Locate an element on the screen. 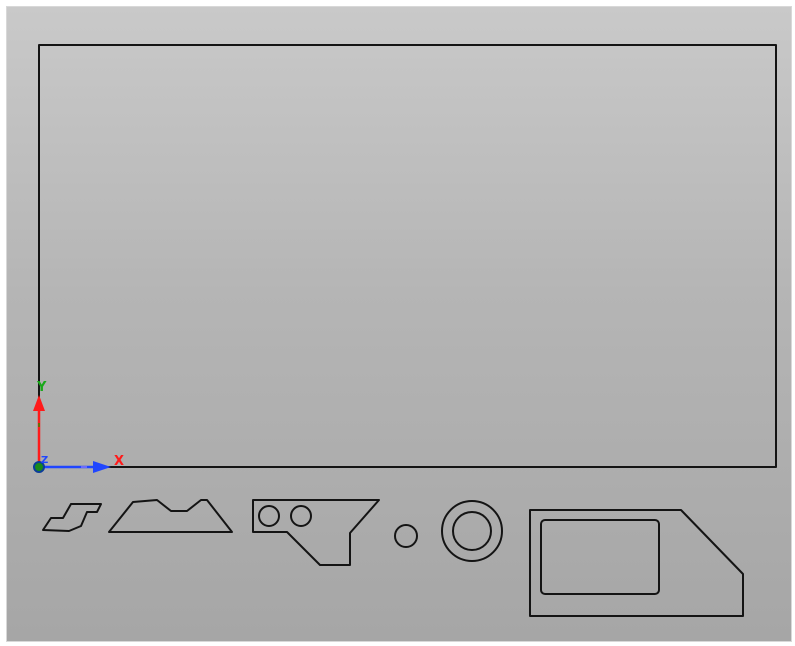 The height and width of the screenshot is (646, 795). coordinate-triad: X Y Z is located at coordinates (78, 426).